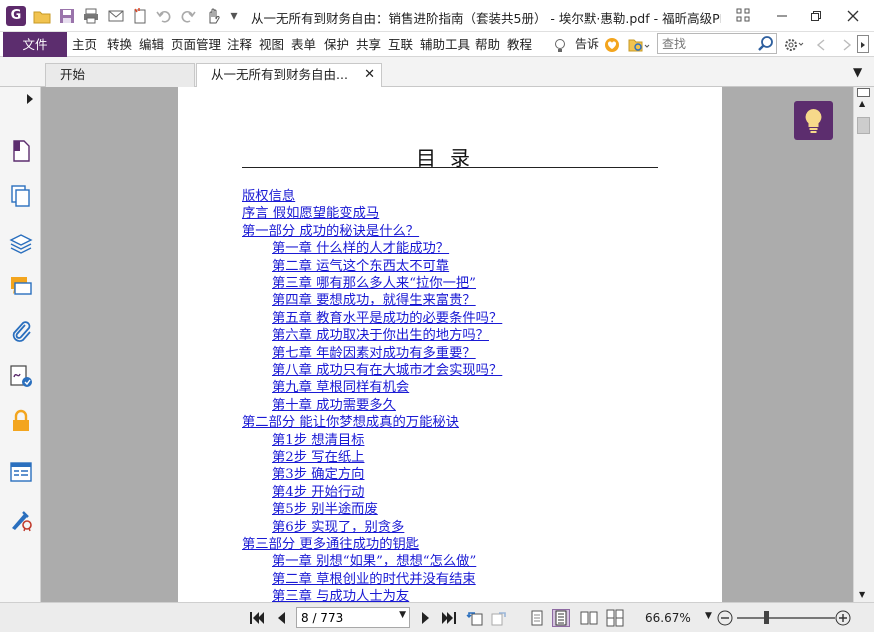 This screenshot has height=632, width=874. I want to click on page-thumbnail-icon, so click(21, 151).